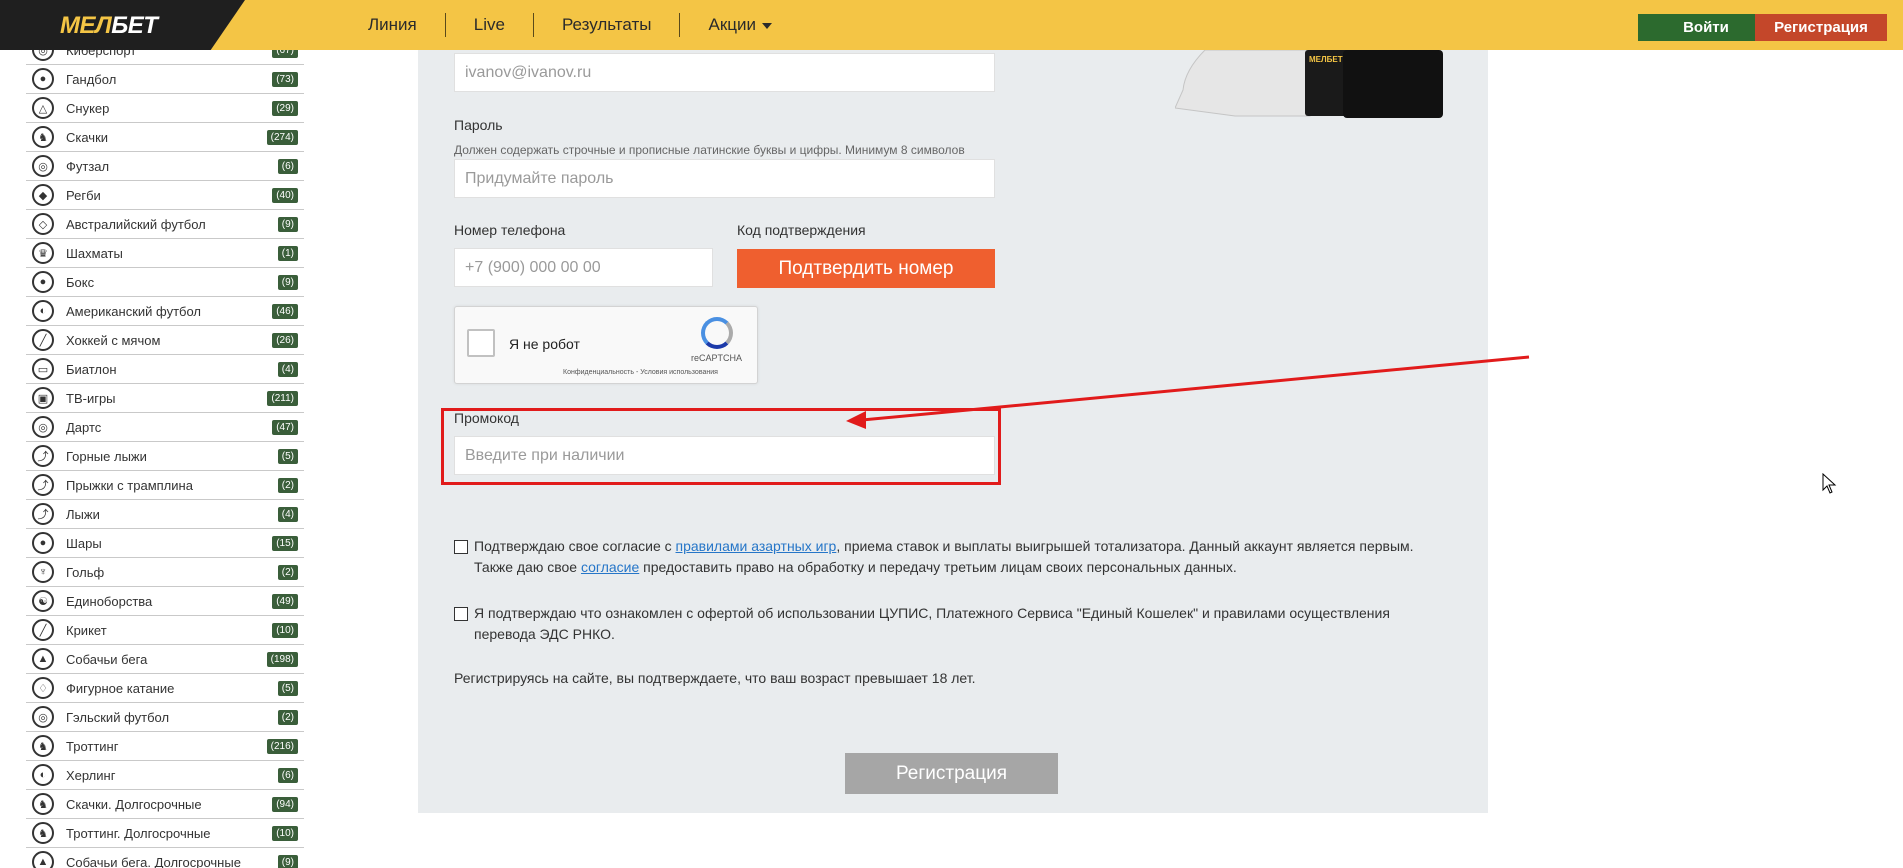 This screenshot has width=1903, height=868. I want to click on sidebar-item: ● Гандбол (73), so click(165, 79).